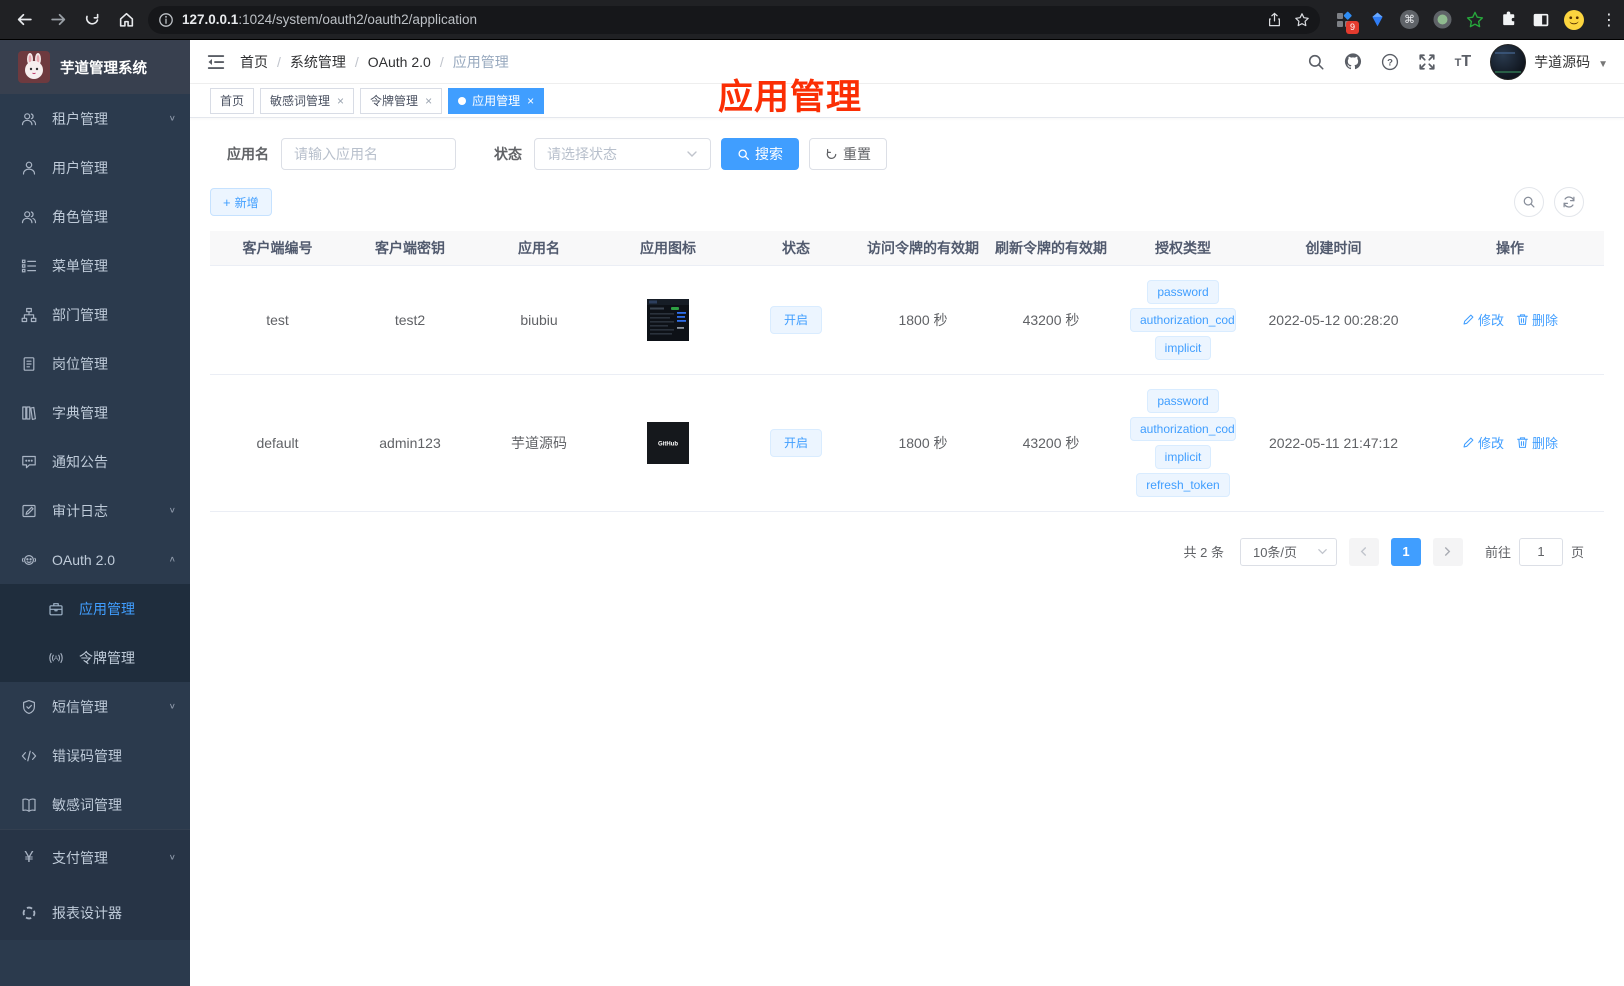 Image resolution: width=1624 pixels, height=986 pixels. What do you see at coordinates (1346, 22) in the screenshot?
I see `extension-grid-icon: 9` at bounding box center [1346, 22].